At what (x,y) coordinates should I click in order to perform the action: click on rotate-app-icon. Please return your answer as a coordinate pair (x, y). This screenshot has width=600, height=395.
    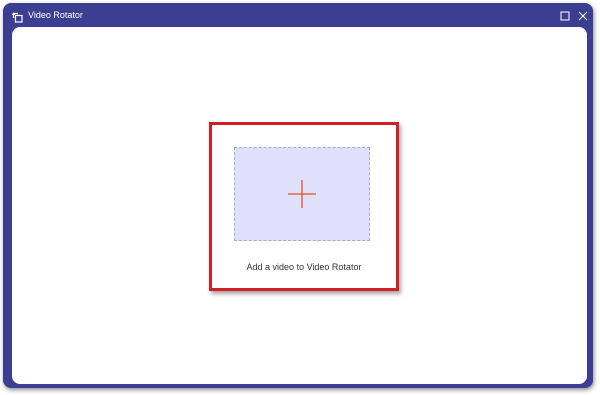
    Looking at the image, I should click on (17, 16).